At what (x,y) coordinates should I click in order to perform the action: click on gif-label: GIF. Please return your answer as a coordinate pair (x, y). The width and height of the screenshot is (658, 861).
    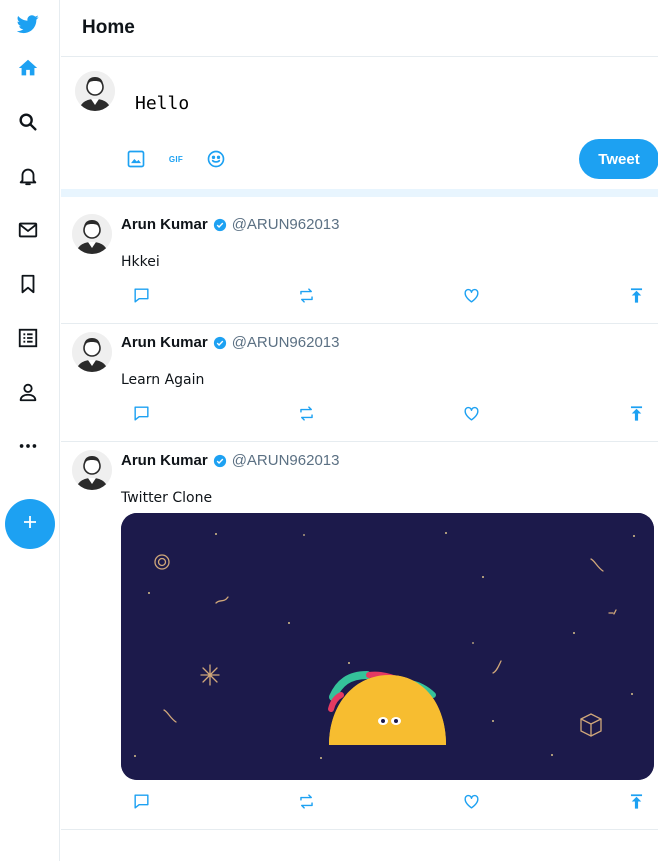
    Looking at the image, I should click on (176, 159).